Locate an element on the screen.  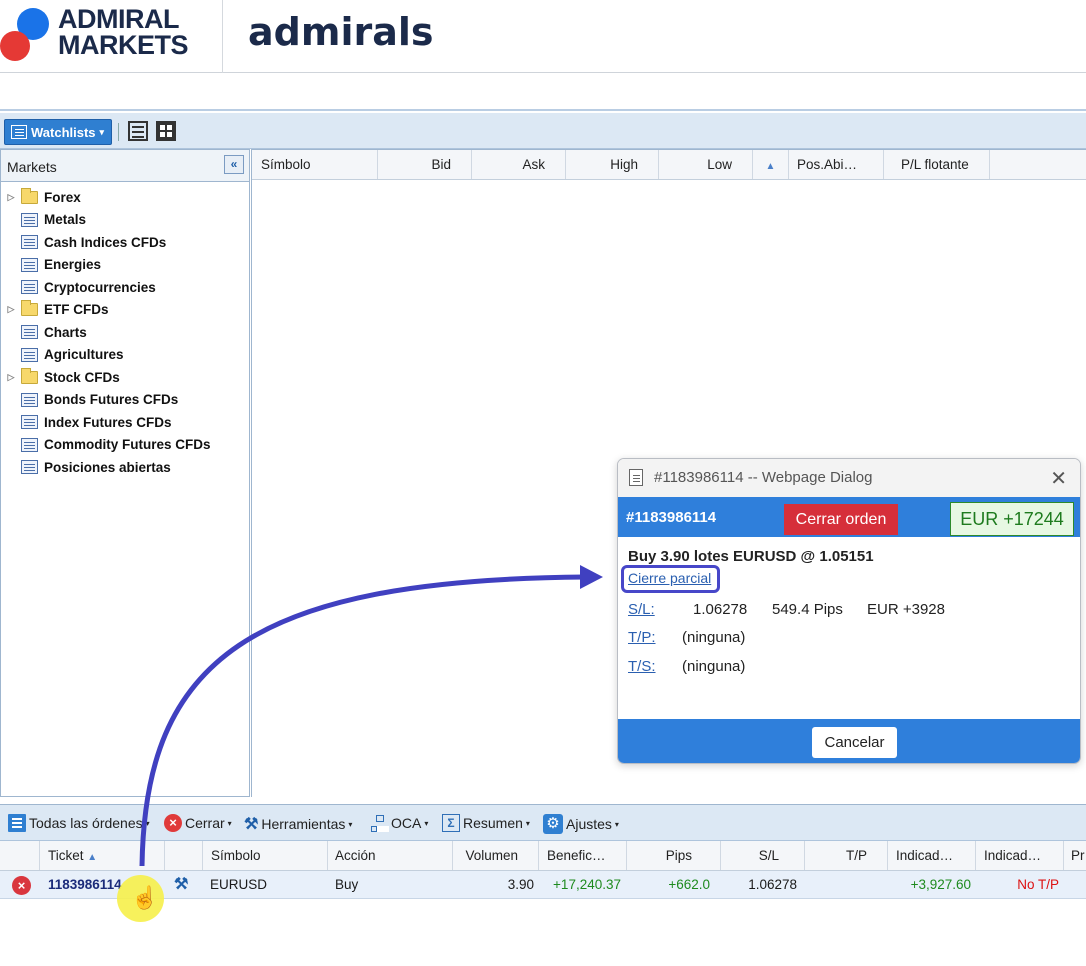
oca-menu: OCA ▾ is located at coordinates (399, 823).